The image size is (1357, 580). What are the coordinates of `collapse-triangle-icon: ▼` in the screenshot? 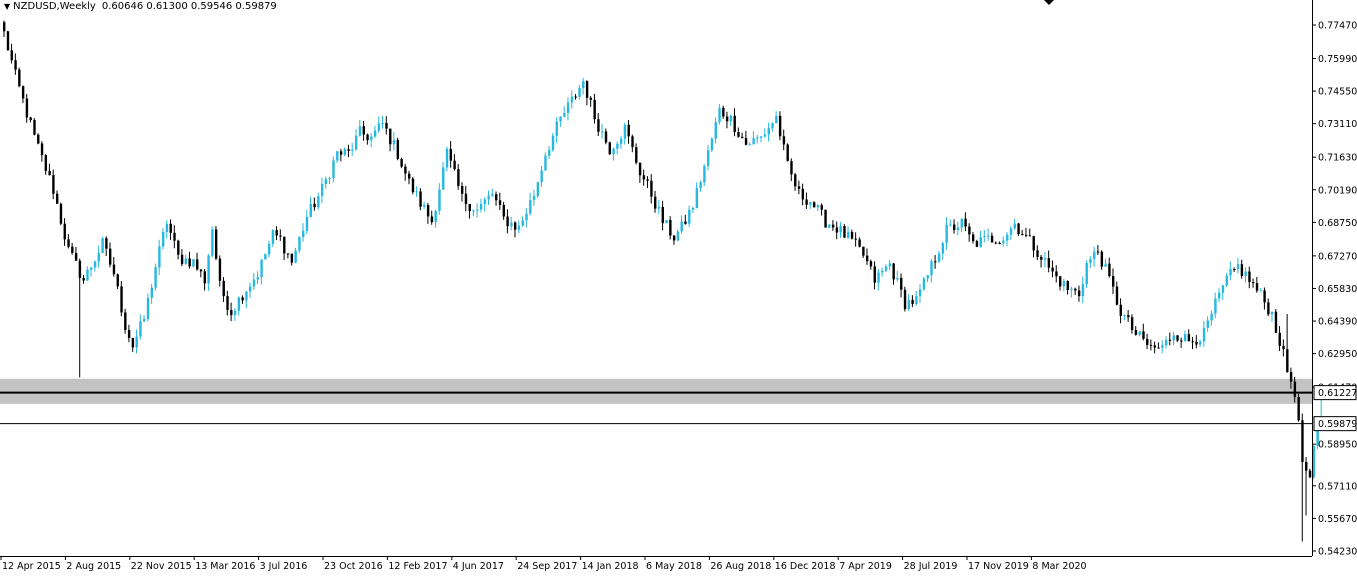 It's located at (7, 6).